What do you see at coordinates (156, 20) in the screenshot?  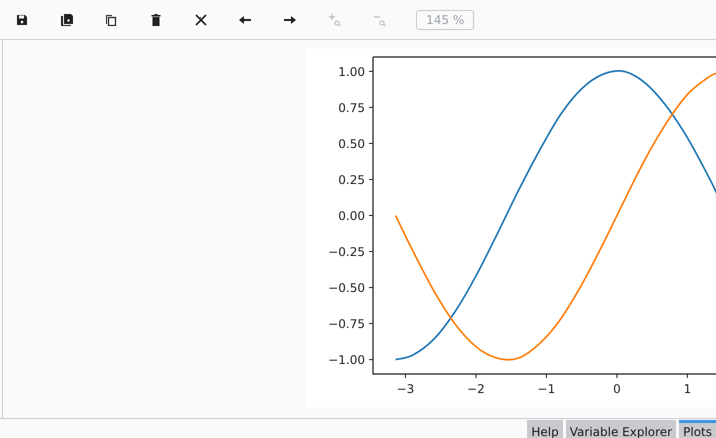 I see `trash-icon` at bounding box center [156, 20].